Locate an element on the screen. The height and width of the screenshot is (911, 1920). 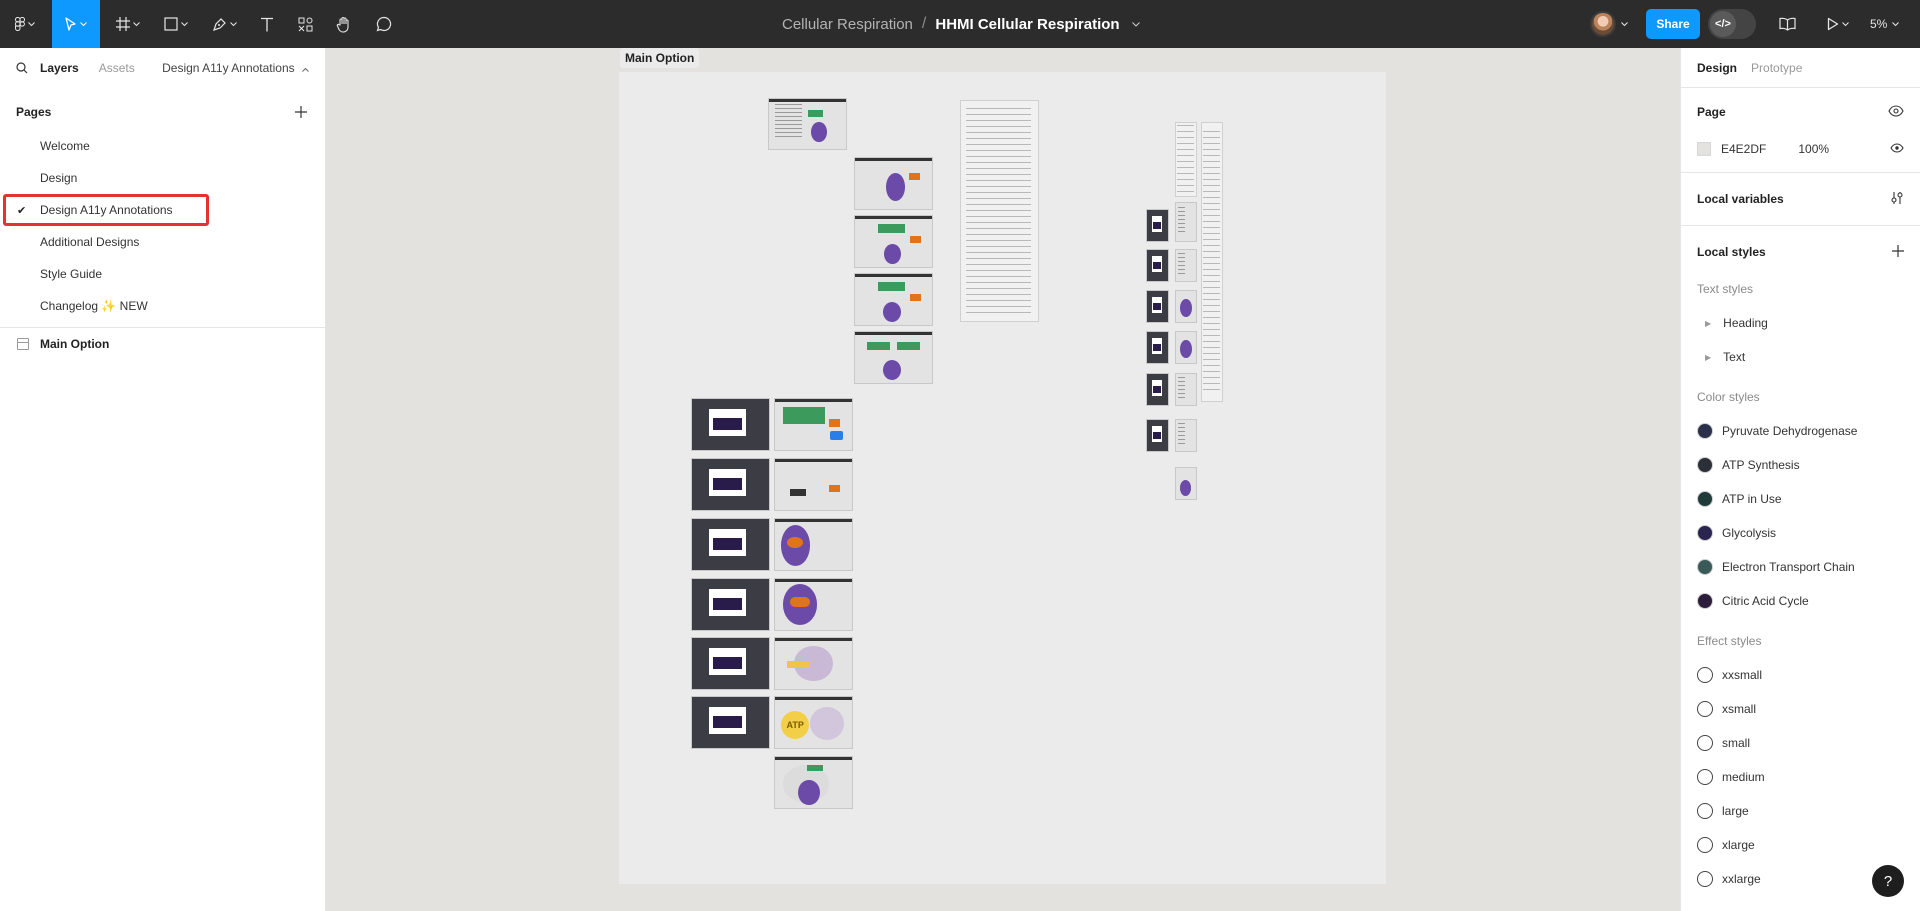
pen-tool-button is located at coordinates (224, 24).